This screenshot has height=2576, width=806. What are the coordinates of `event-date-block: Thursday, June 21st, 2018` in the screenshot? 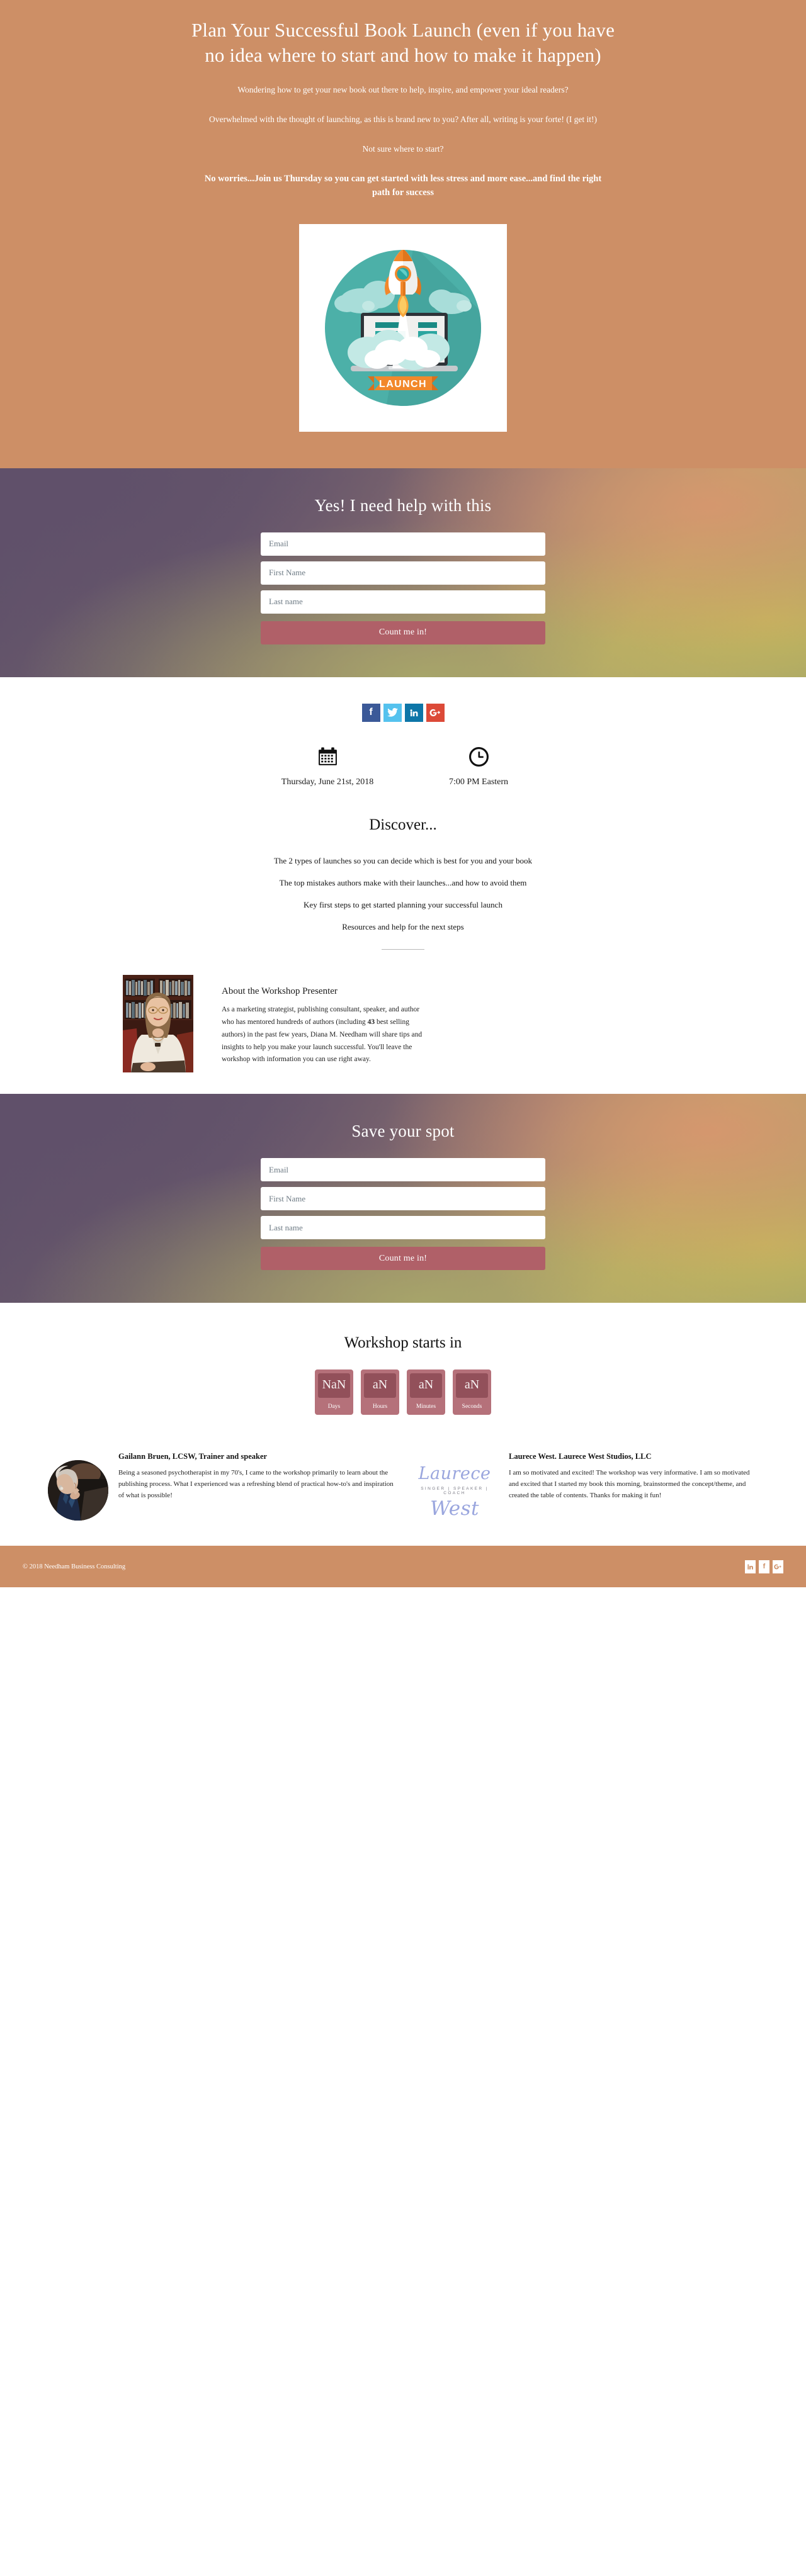 It's located at (327, 767).